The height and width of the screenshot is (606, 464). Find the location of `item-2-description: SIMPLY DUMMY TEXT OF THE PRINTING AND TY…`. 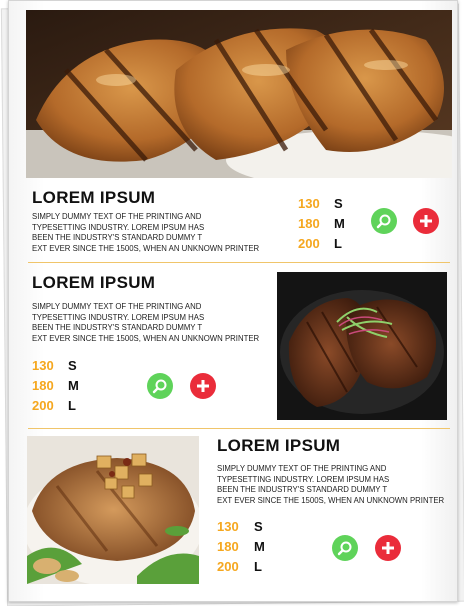

item-2-description: SIMPLY DUMMY TEXT OF THE PRINTING AND TY… is located at coordinates (145, 323).